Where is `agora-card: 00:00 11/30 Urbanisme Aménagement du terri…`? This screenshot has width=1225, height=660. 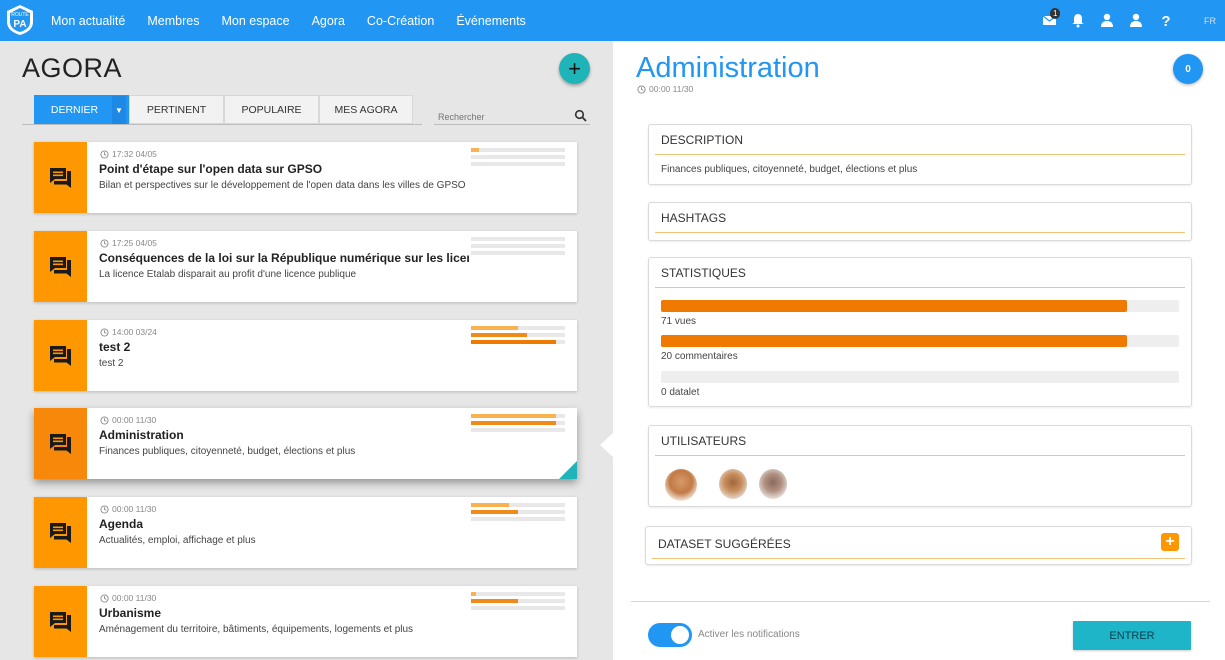
agora-card: 00:00 11/30 Urbanisme Aménagement du terri… is located at coordinates (305, 621).